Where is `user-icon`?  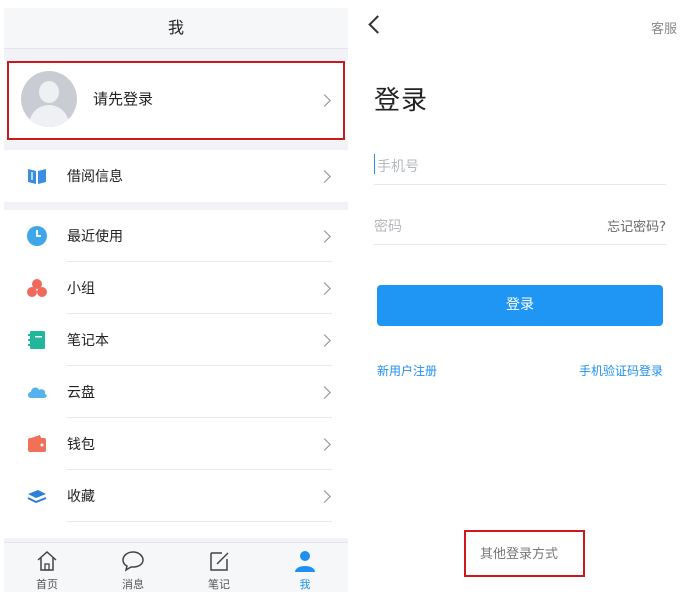
user-icon is located at coordinates (305, 561).